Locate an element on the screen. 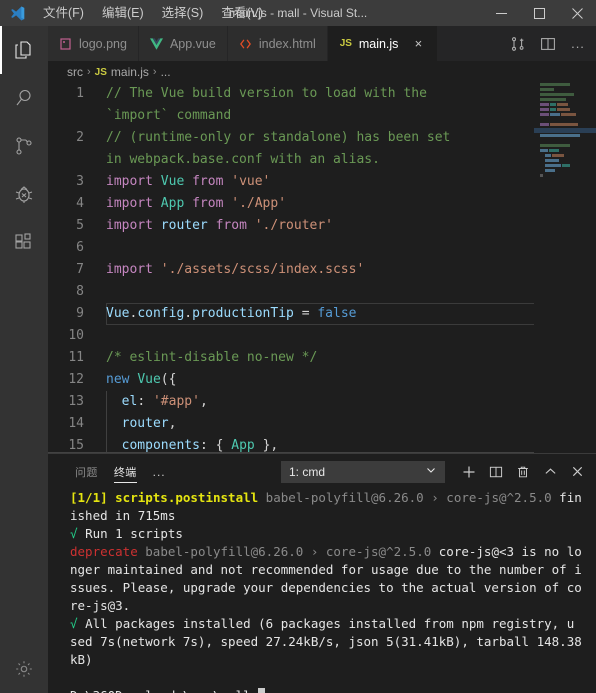 The height and width of the screenshot is (693, 596). menu-edit: 编辑(E) is located at coordinates (123, 13).